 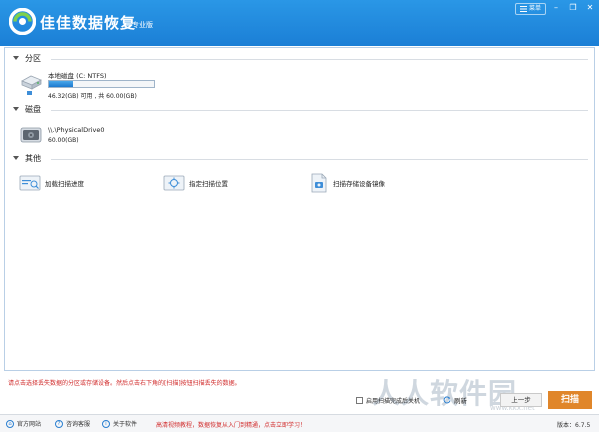 I want to click on section-disk-label: 磁盘, so click(x=33, y=109).